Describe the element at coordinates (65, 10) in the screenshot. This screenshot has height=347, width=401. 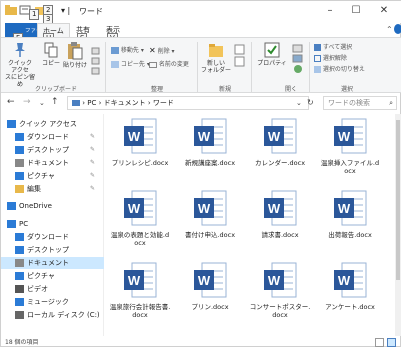
I see `dropdown-icon: ▾ |` at that location.